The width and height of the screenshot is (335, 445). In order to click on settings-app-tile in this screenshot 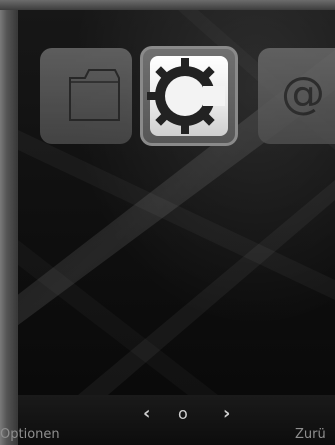, I will do `click(189, 96)`.